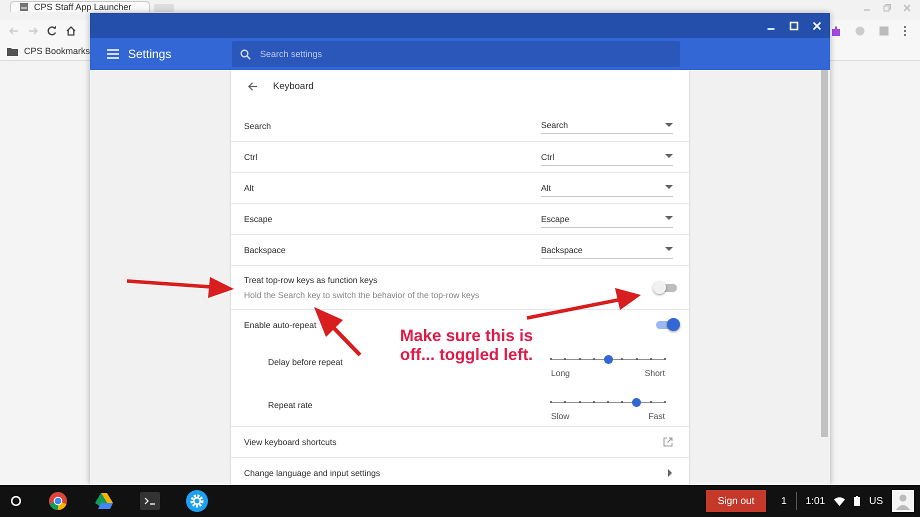  What do you see at coordinates (58, 501) in the screenshot?
I see `chrome-icon` at bounding box center [58, 501].